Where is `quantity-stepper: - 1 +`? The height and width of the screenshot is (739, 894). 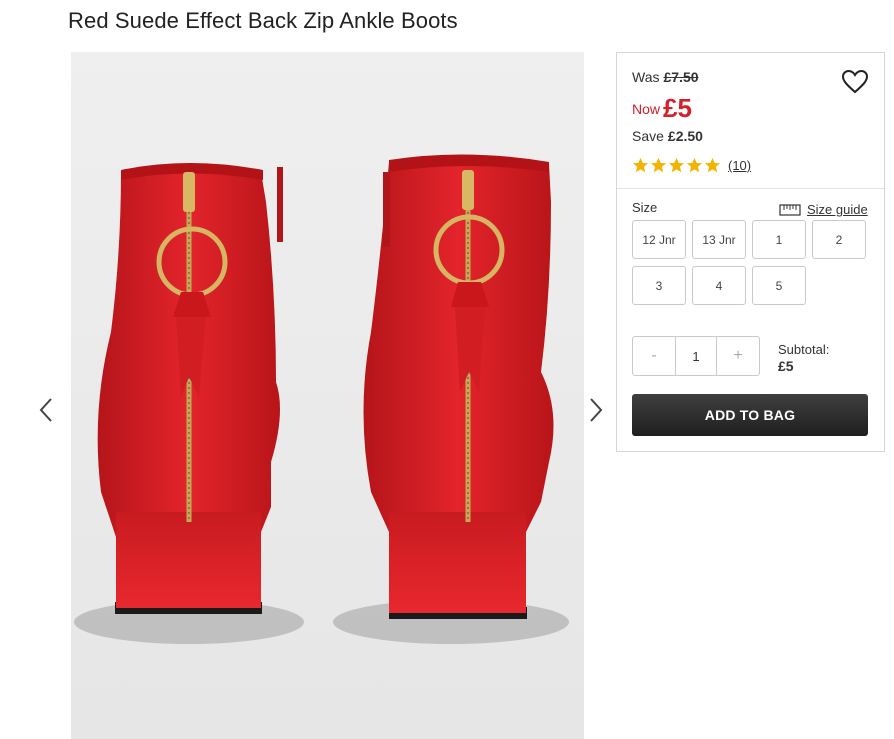
quantity-stepper: - 1 + is located at coordinates (696, 356).